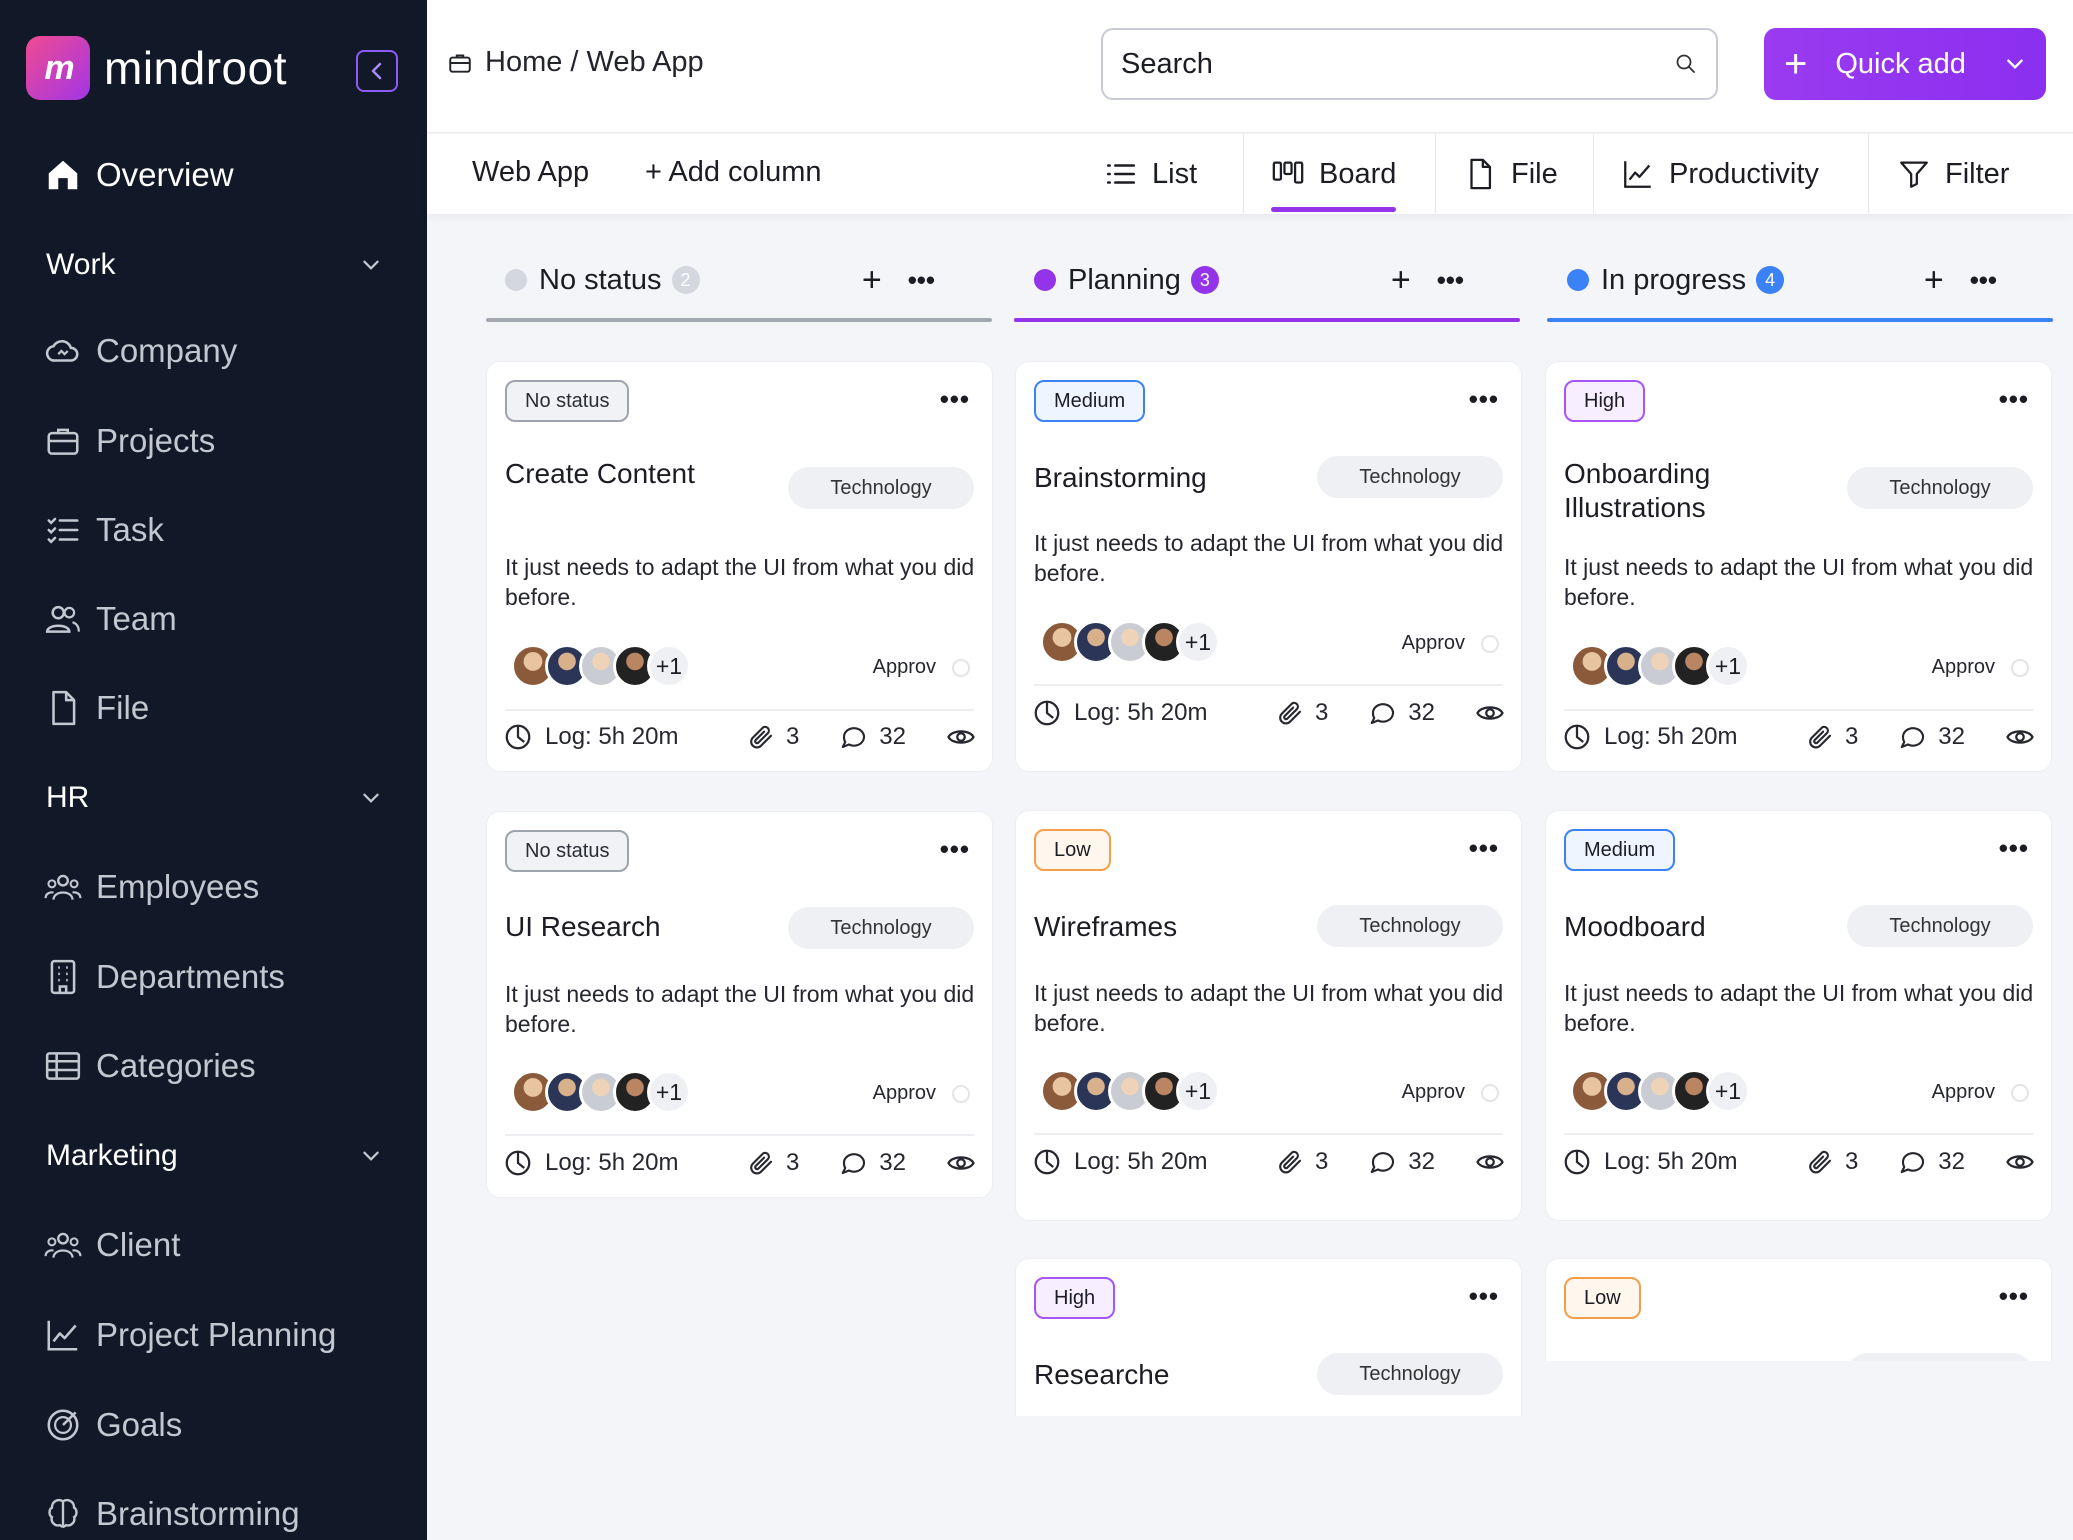 The width and height of the screenshot is (2073, 1540). Describe the element at coordinates (1381, 64) in the screenshot. I see `search-input` at that location.